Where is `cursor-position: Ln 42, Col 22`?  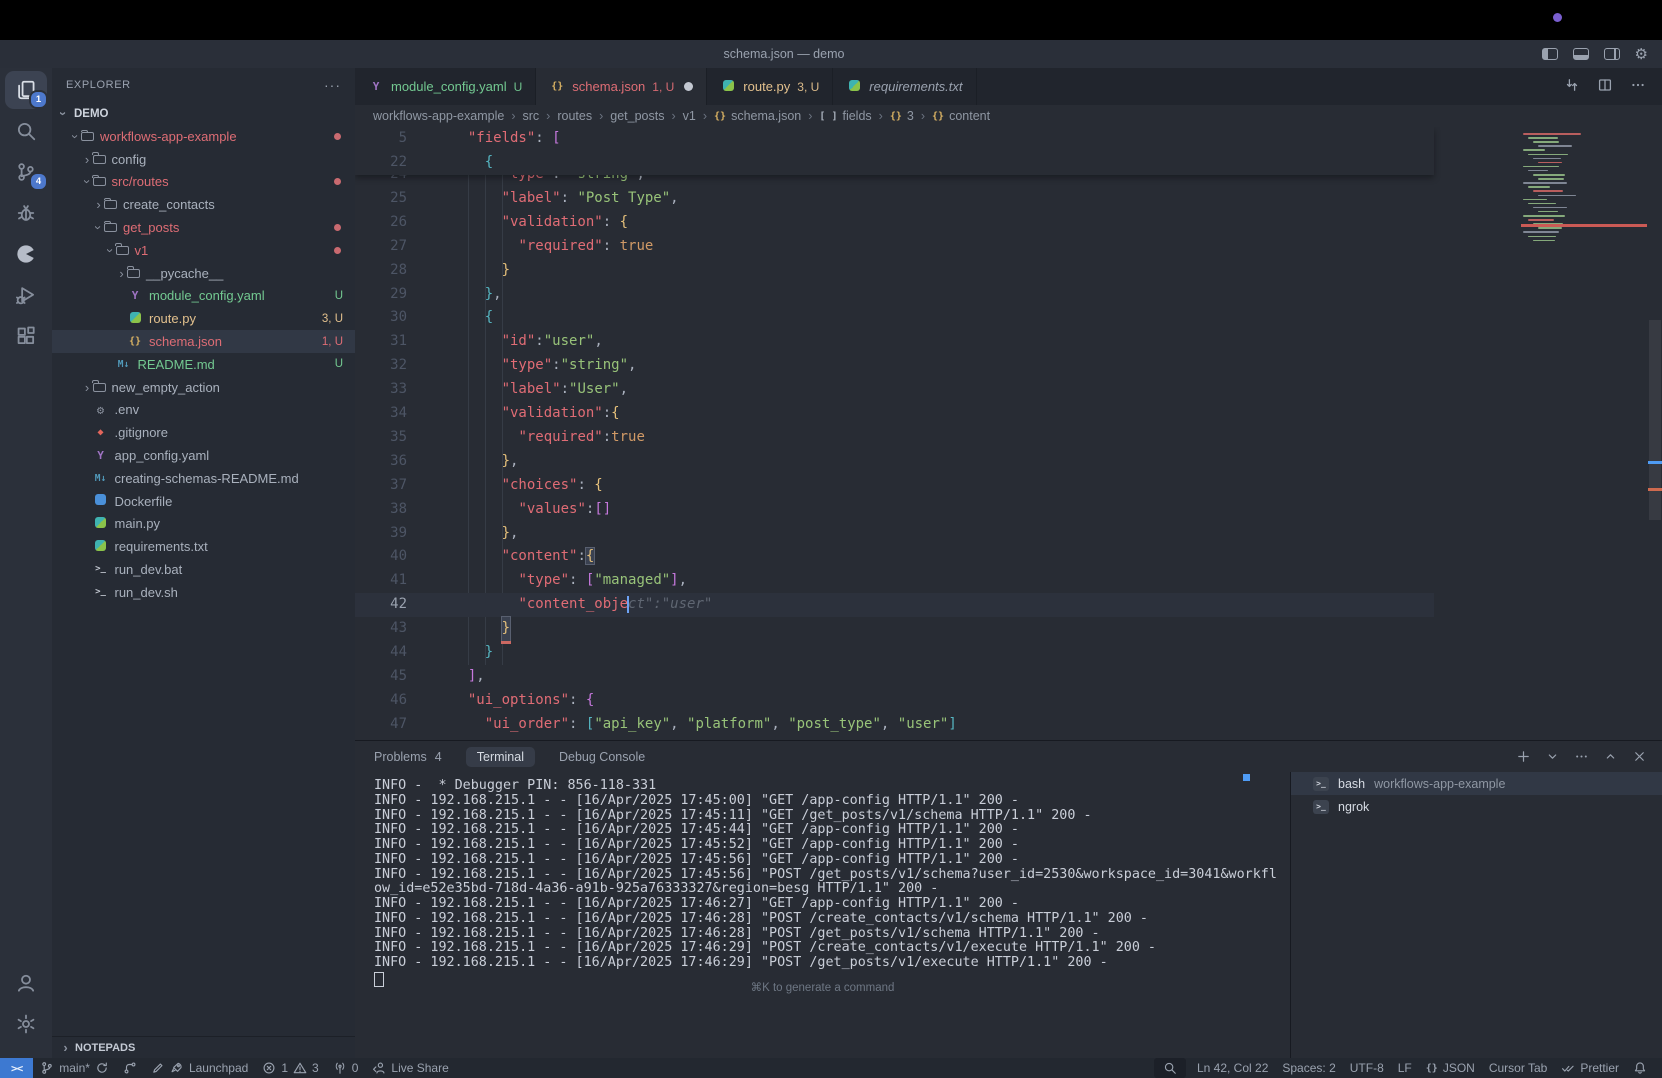
cursor-position: Ln 42, Col 22 is located at coordinates (1232, 1068).